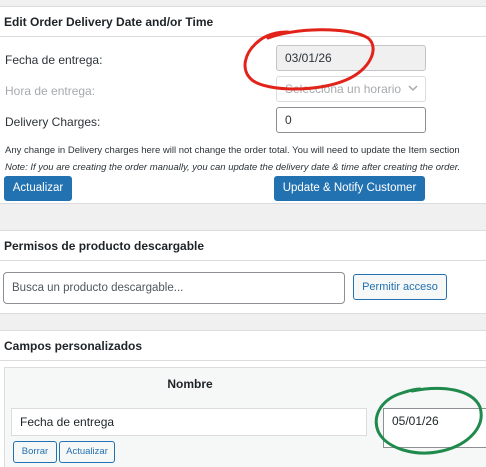  I want to click on update-delivery-button: Actualizar, so click(38, 188).